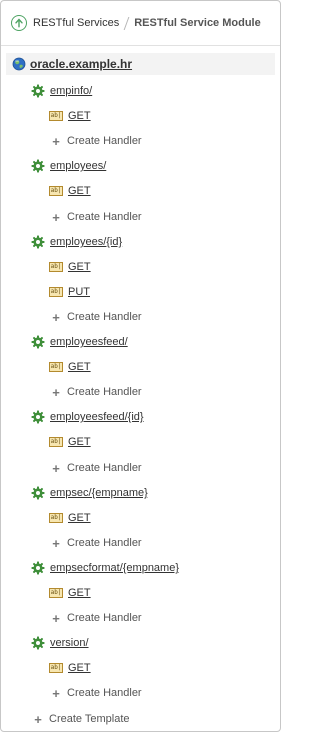 This screenshot has width=320, height=732. I want to click on template-uri-link: employees/{id}, so click(86, 242).